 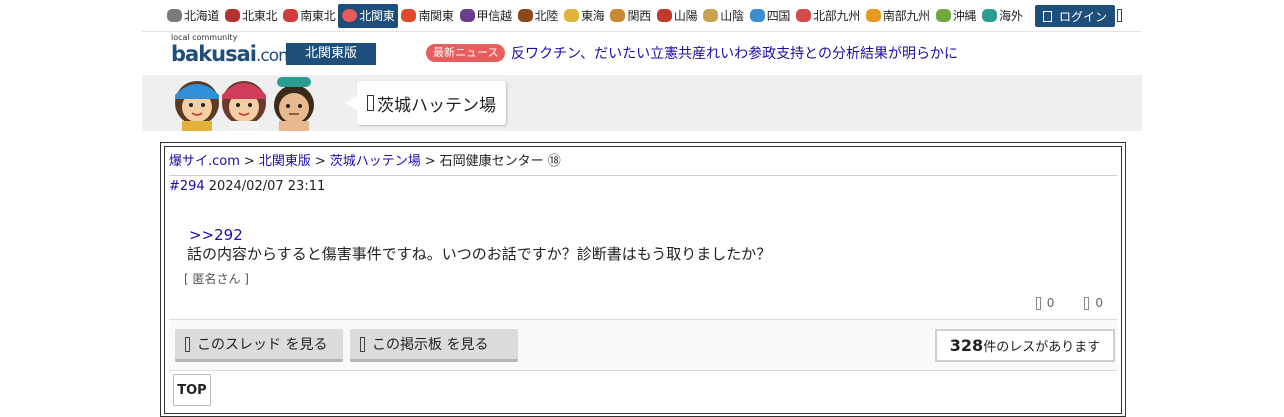 I want to click on breadcrumb: 爆サイ.com > 北関東版 > 茨城ハッテン場 > 石岡健康センター ⑱, so click(x=643, y=163).